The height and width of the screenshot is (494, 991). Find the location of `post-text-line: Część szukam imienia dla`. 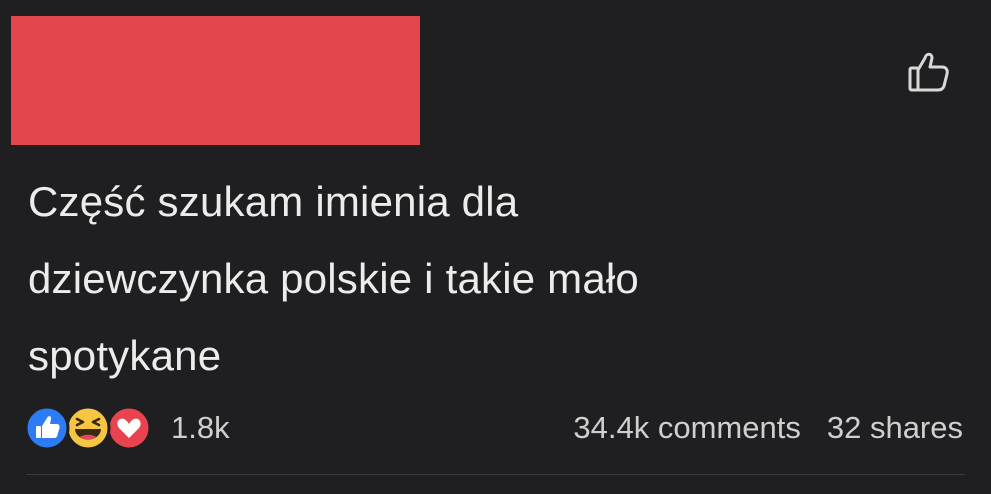

post-text-line: Część szukam imienia dla is located at coordinates (273, 201).